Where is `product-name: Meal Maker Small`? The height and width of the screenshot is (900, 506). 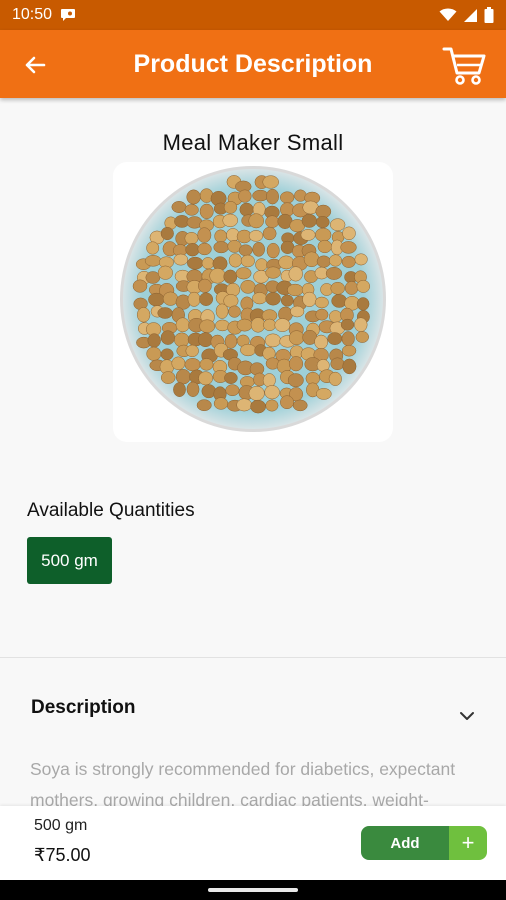
product-name: Meal Maker Small is located at coordinates (253, 142).